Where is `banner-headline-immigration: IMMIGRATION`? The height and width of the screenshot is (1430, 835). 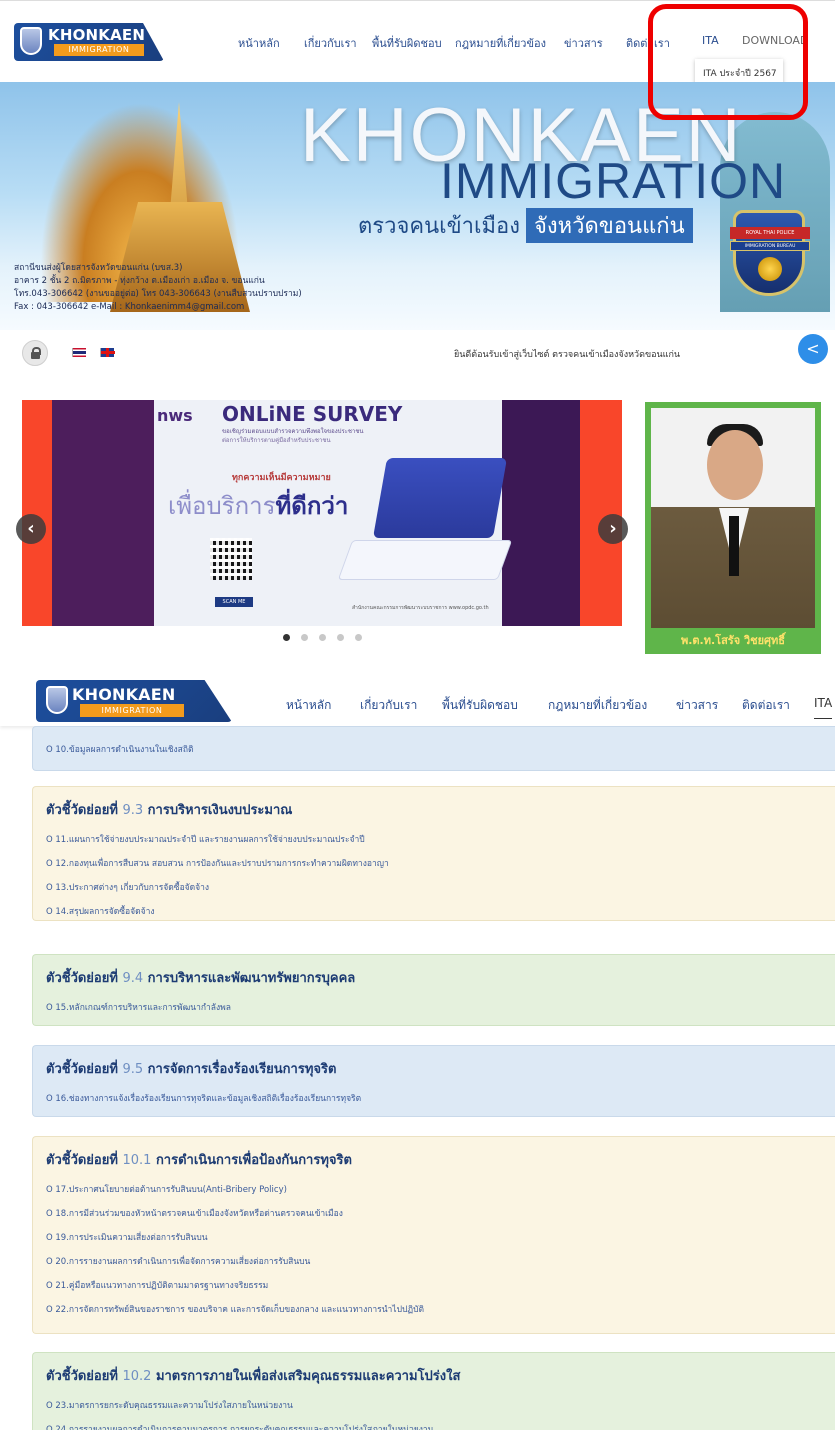 banner-headline-immigration: IMMIGRATION is located at coordinates (613, 181).